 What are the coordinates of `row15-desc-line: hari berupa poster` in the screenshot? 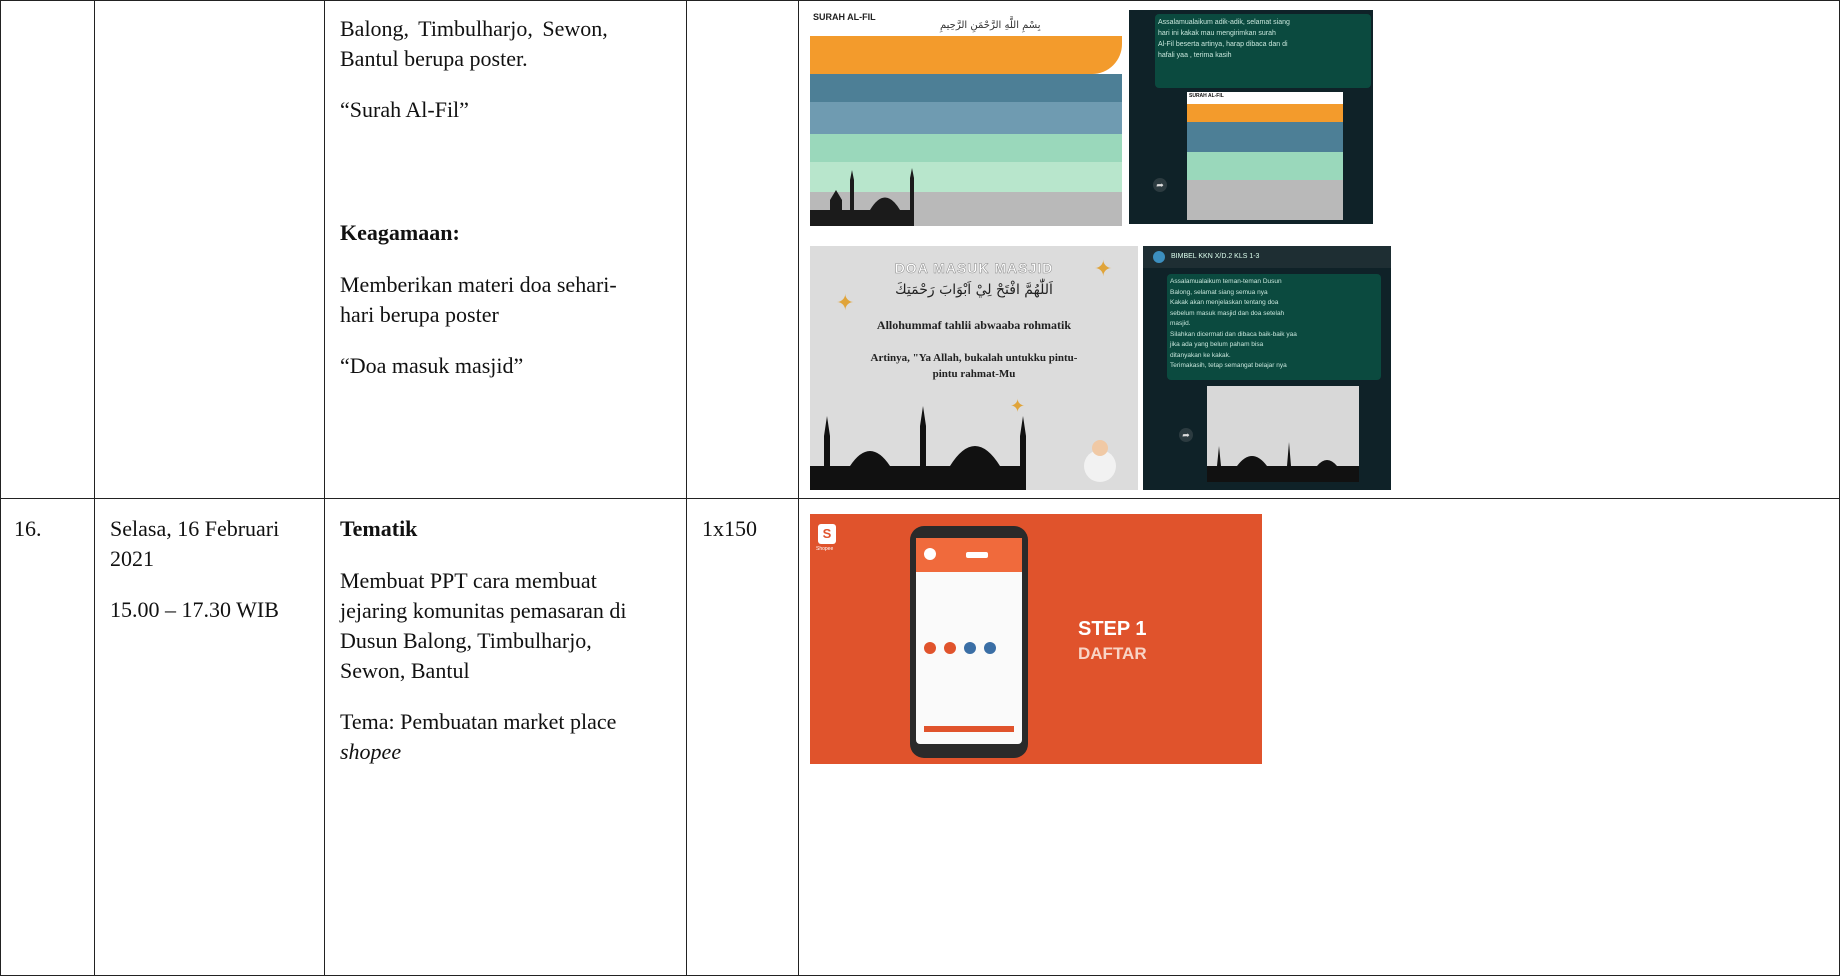 It's located at (419, 314).